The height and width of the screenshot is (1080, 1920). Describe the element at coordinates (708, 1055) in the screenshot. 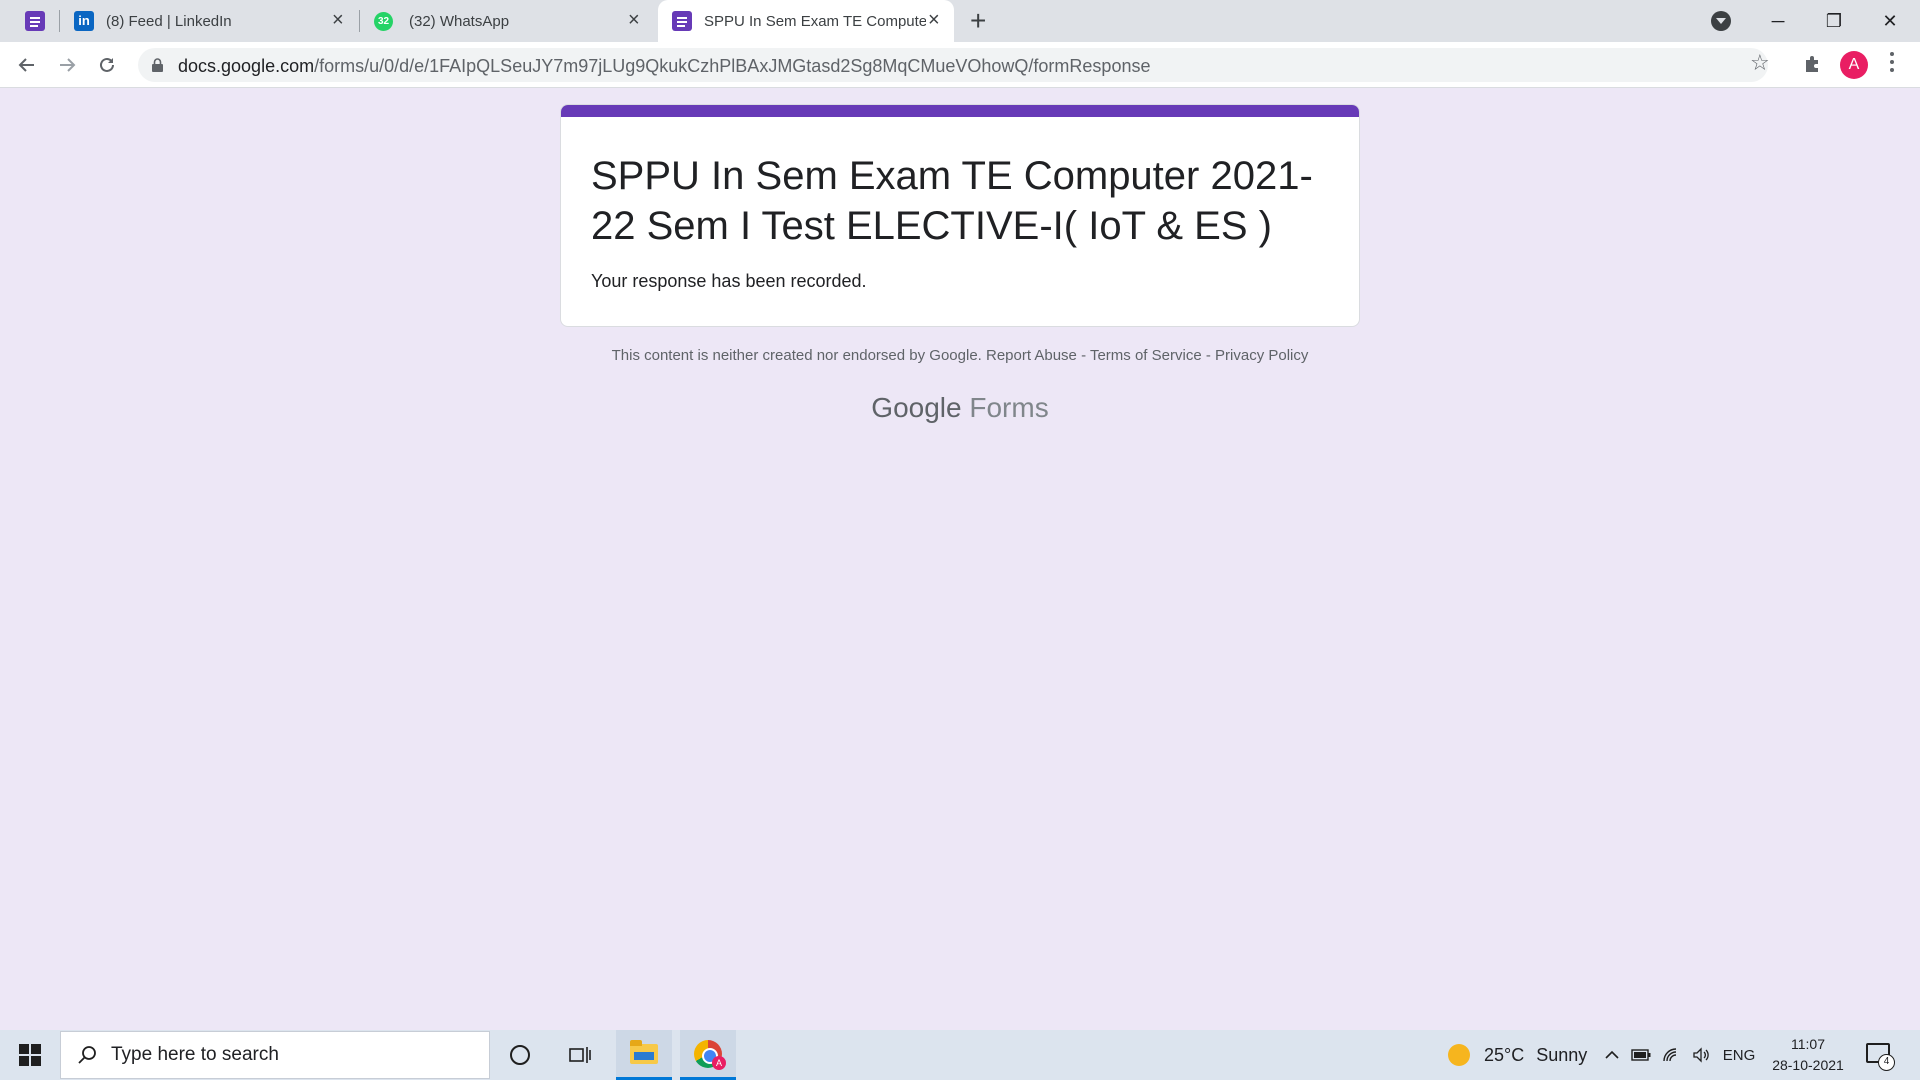

I see `chrome-taskbar-button: A` at that location.